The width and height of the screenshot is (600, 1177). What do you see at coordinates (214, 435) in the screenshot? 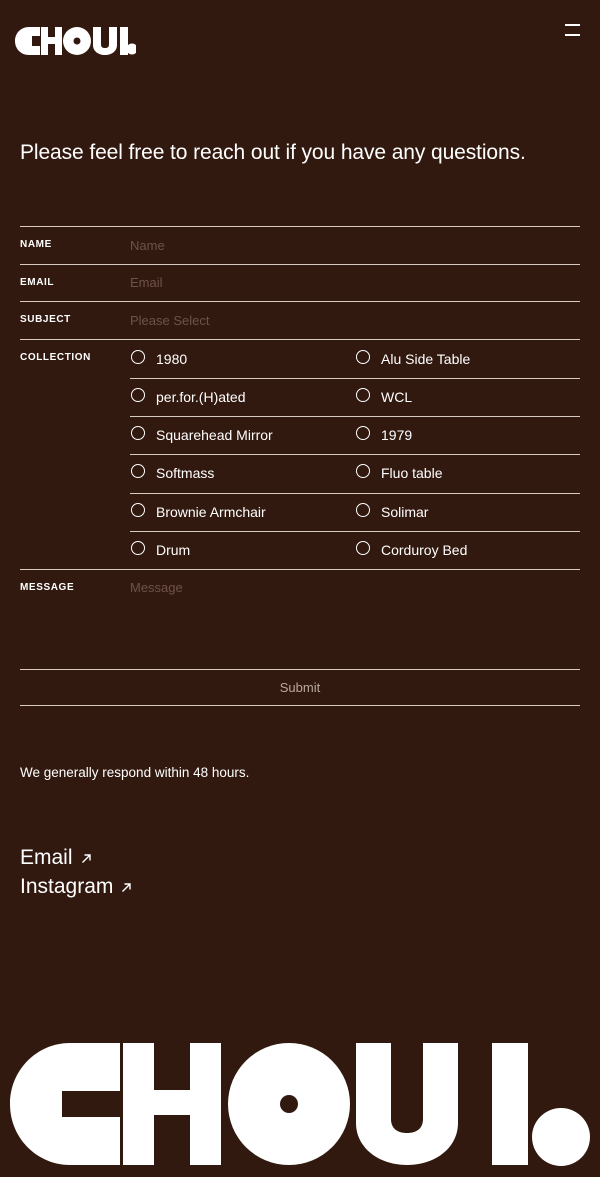
I see `collection-option-label: Squarehead Mirror` at bounding box center [214, 435].